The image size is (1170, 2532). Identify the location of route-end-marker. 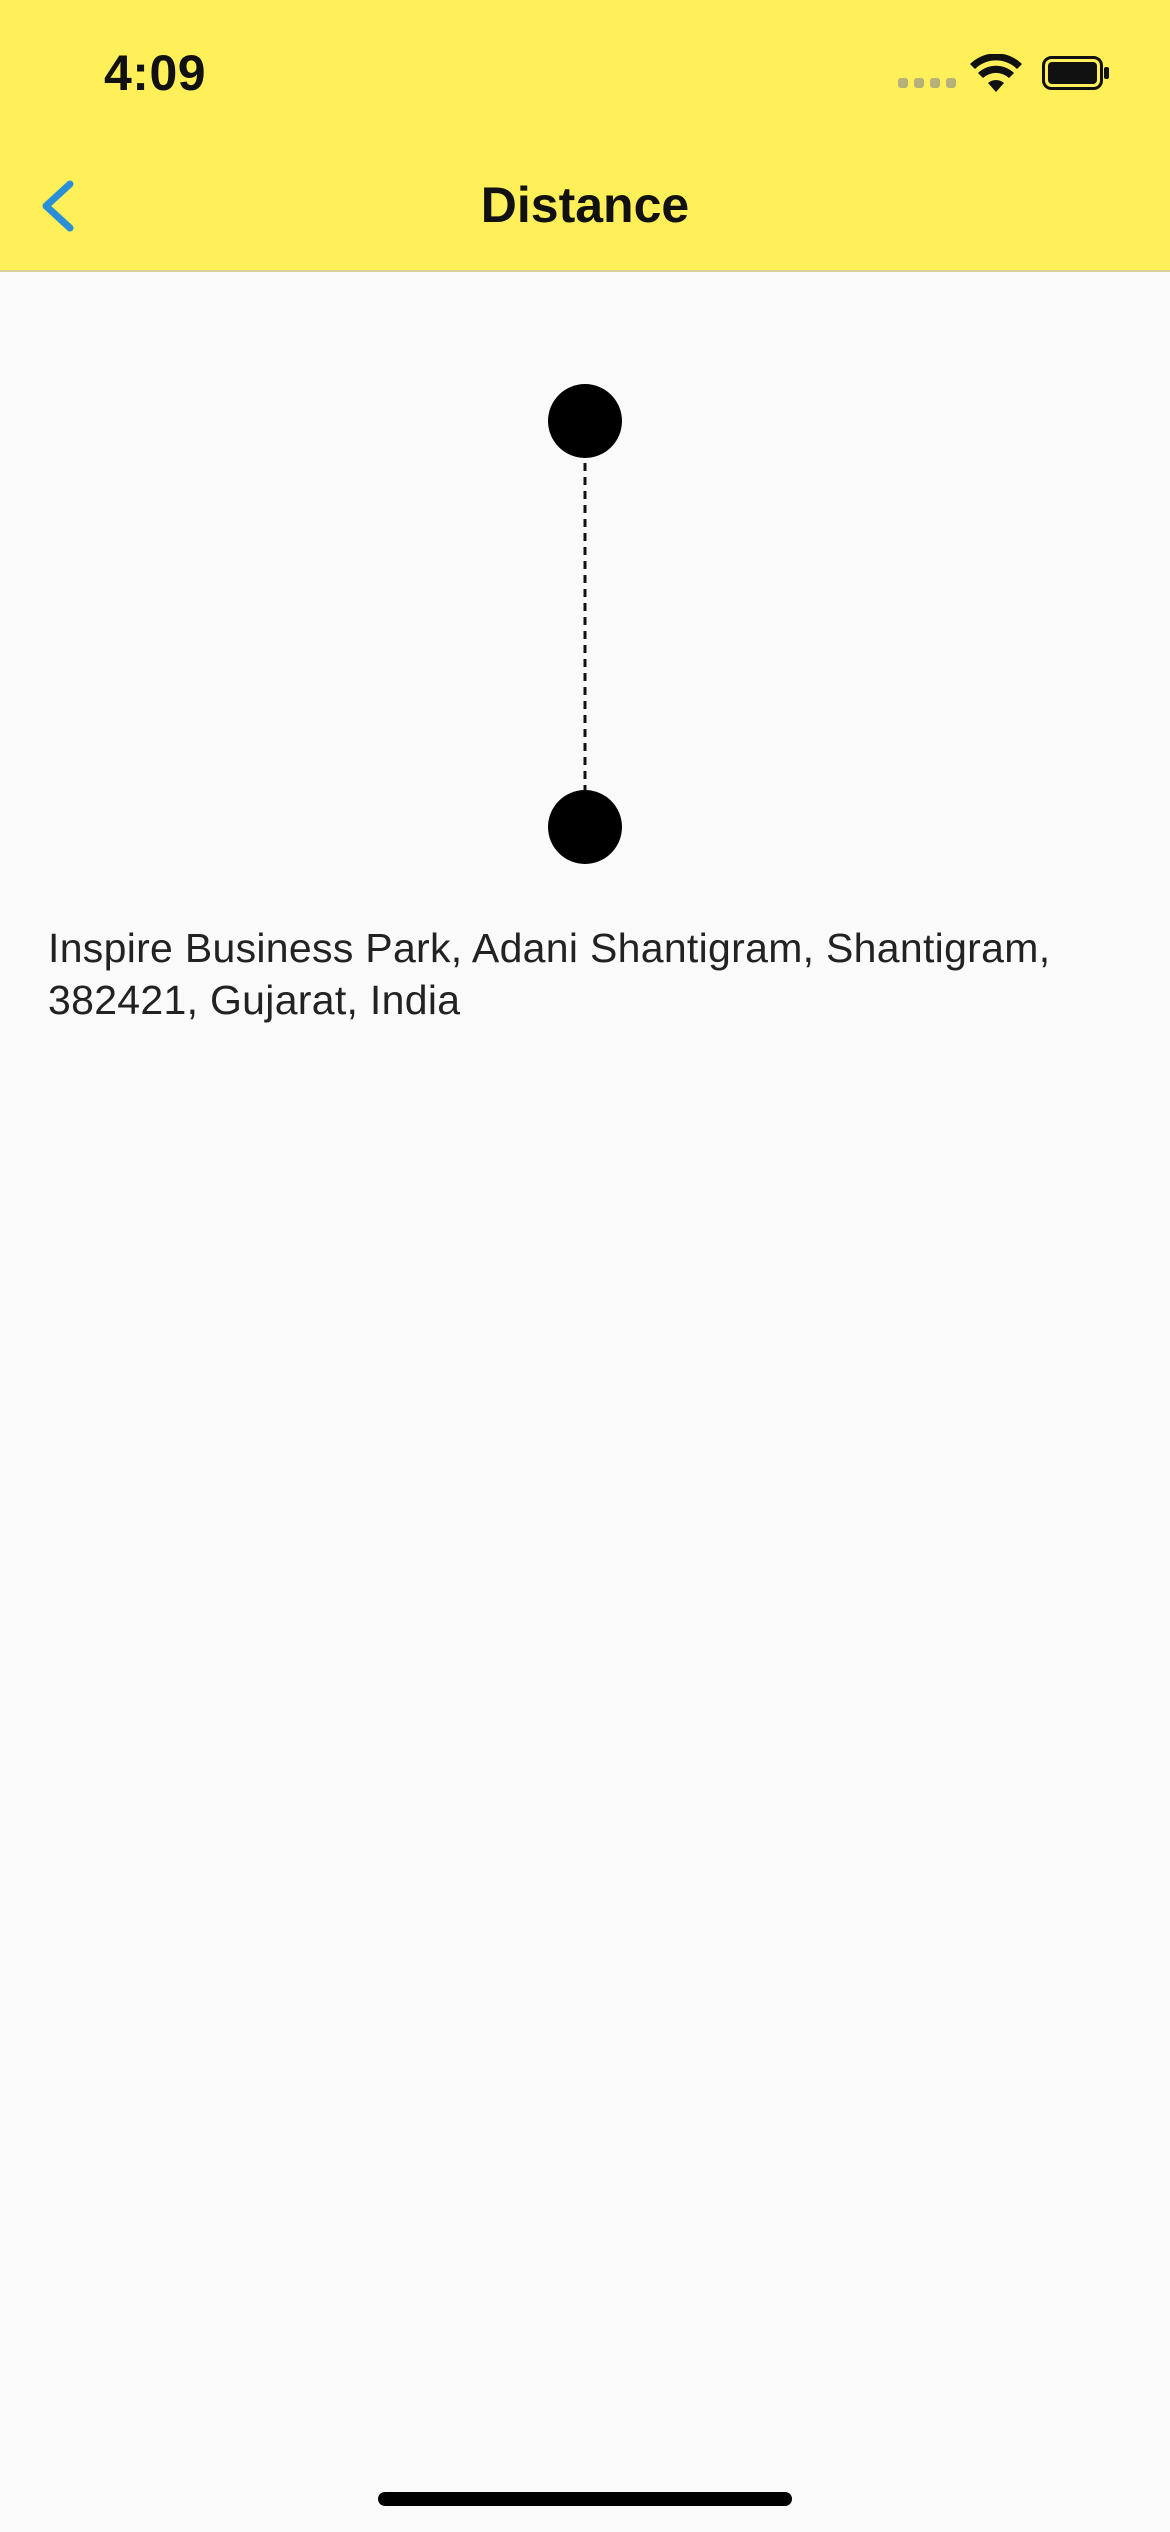
(585, 827).